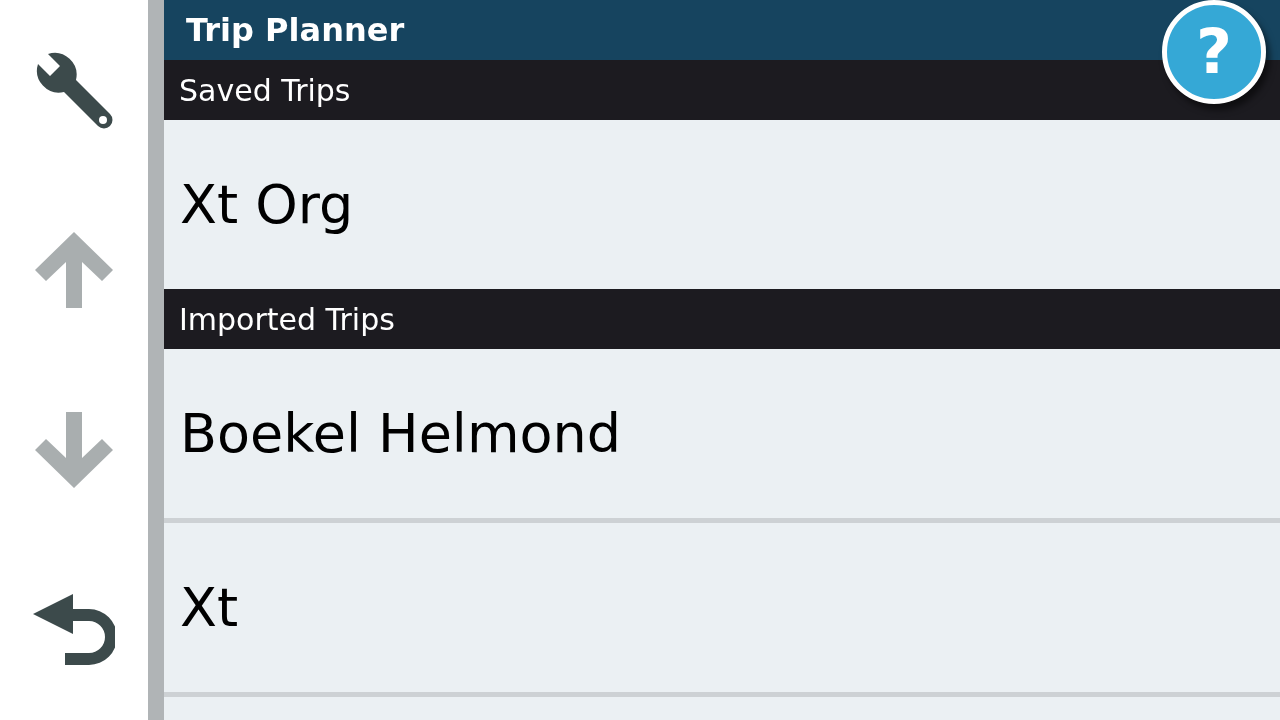  What do you see at coordinates (265, 90) in the screenshot?
I see `section-title: Saved Trips` at bounding box center [265, 90].